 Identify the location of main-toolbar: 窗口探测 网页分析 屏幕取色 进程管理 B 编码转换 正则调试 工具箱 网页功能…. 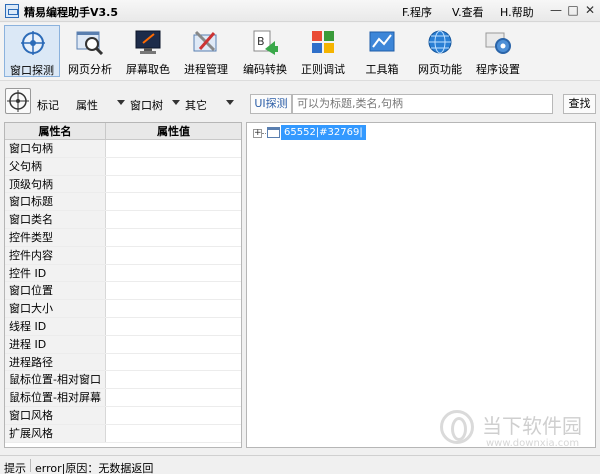
(300, 52).